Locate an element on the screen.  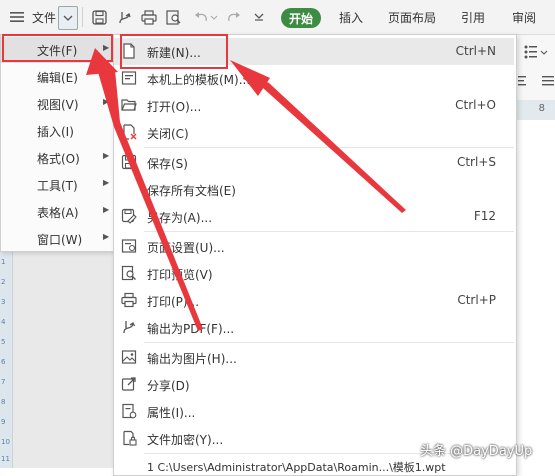
menu-item-edit: 编辑(E) ▶ is located at coordinates (57, 77).